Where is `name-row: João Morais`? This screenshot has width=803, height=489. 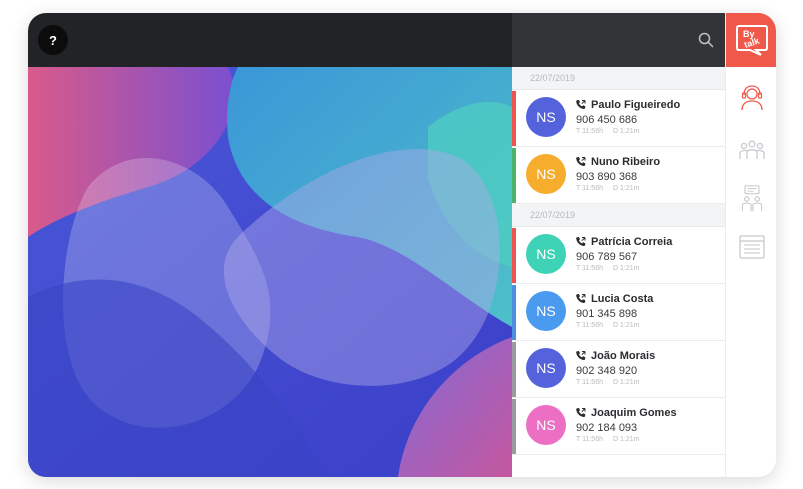 name-row: João Morais is located at coordinates (615, 356).